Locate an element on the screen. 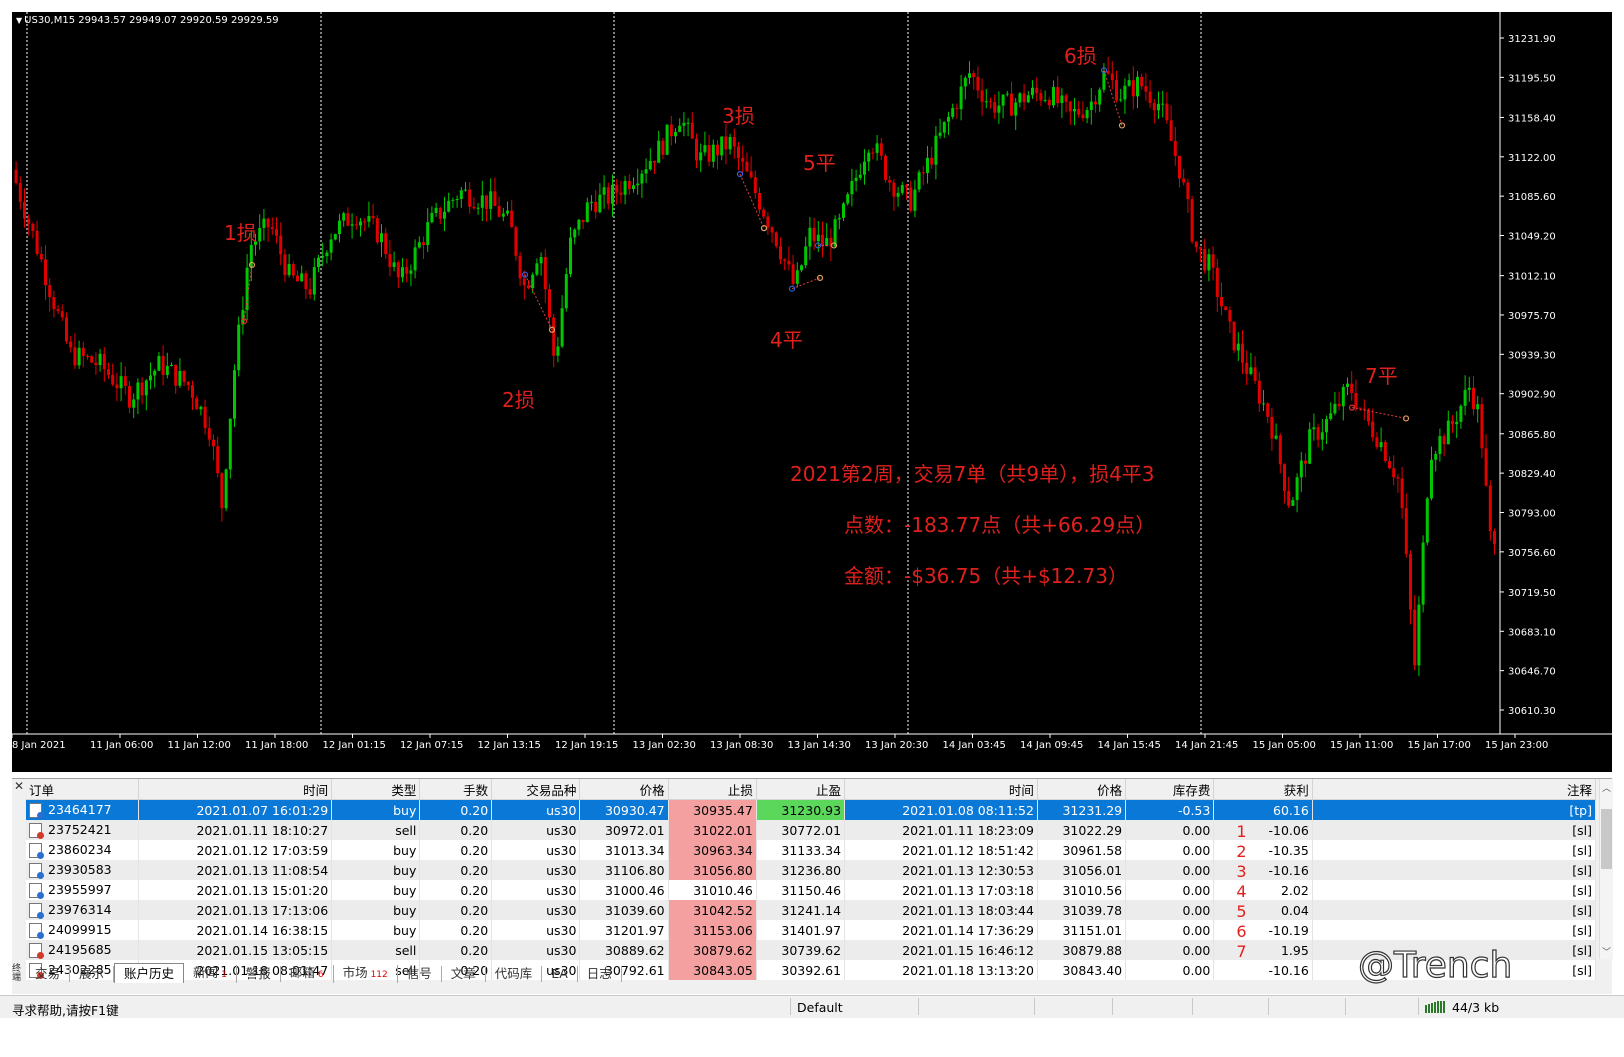 The height and width of the screenshot is (1057, 1624). tab-4: 警报 is located at coordinates (259, 974).